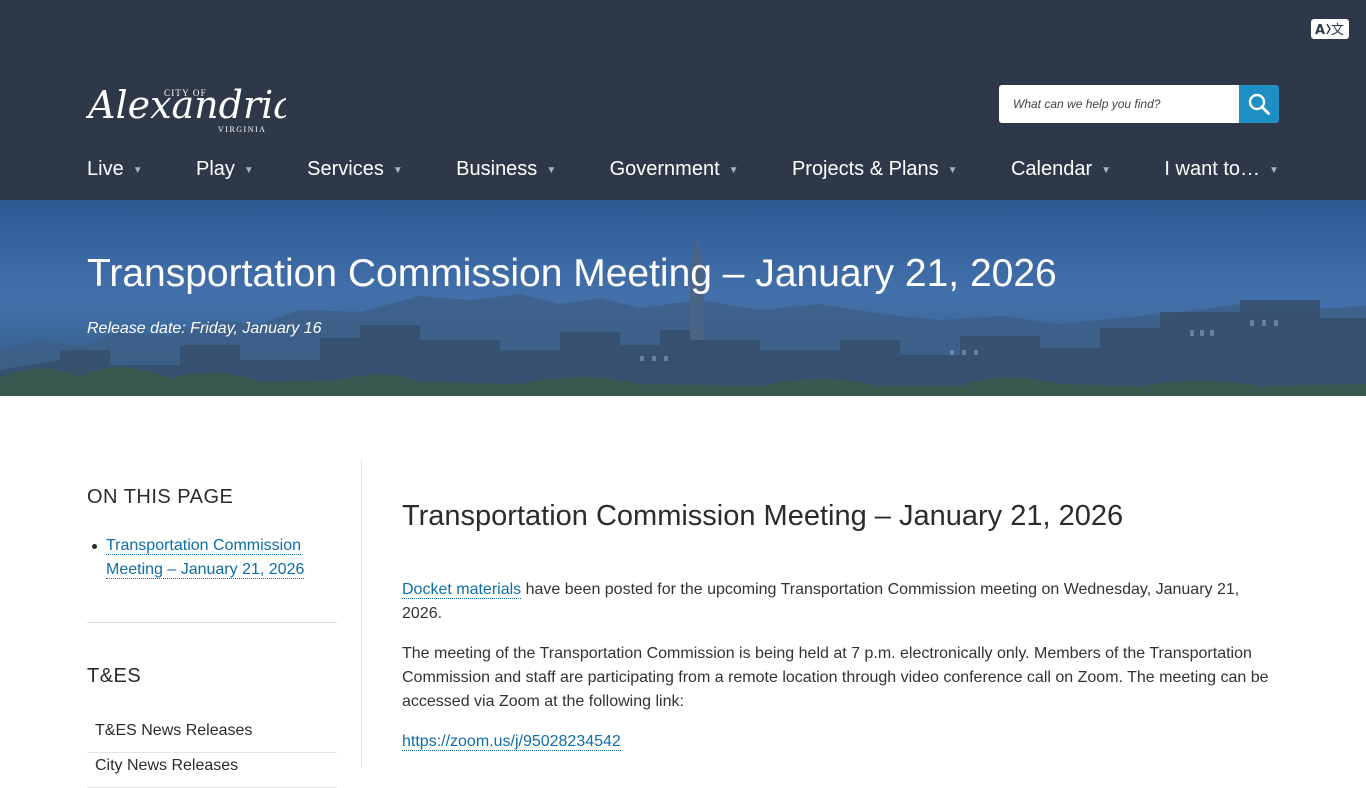 The height and width of the screenshot is (788, 1366). I want to click on zoom-link: https://zoom.us/j/95028234542, so click(511, 742).